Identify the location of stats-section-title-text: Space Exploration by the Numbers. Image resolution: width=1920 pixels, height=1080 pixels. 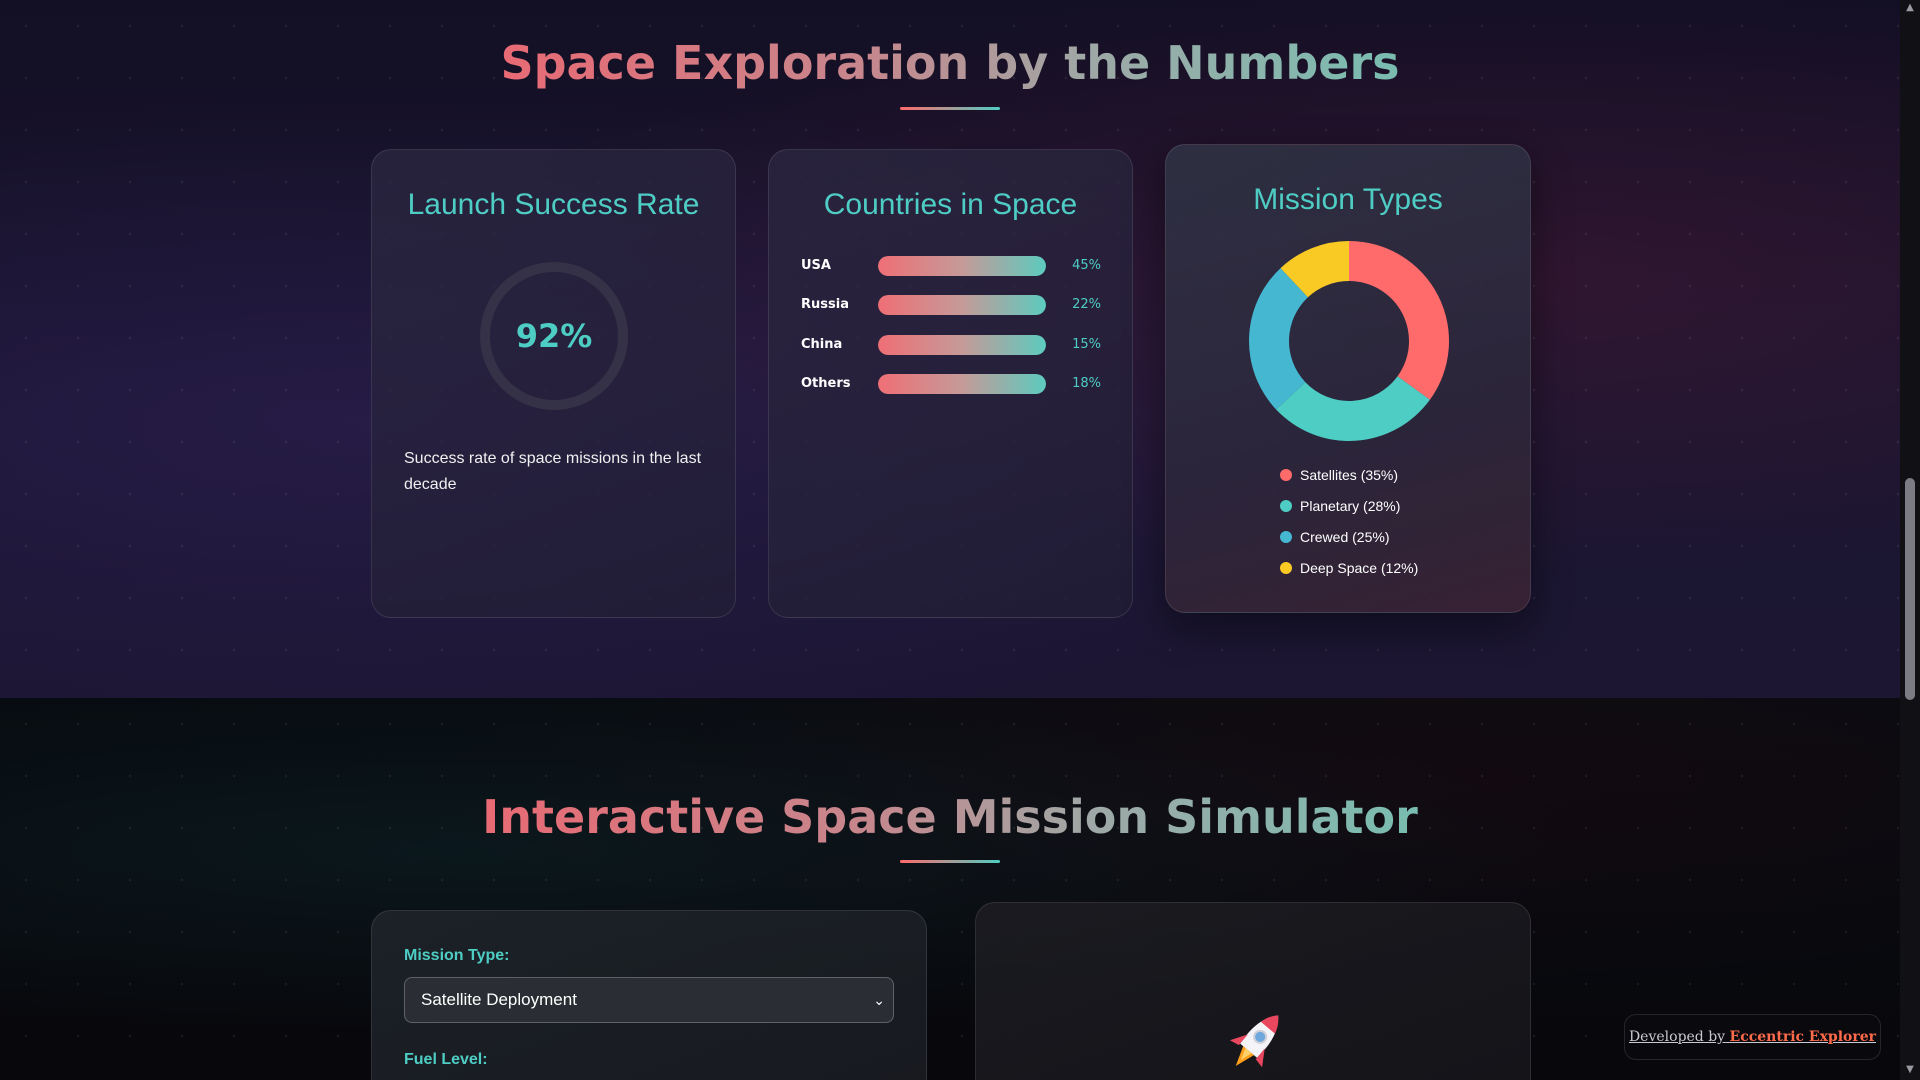
(950, 63).